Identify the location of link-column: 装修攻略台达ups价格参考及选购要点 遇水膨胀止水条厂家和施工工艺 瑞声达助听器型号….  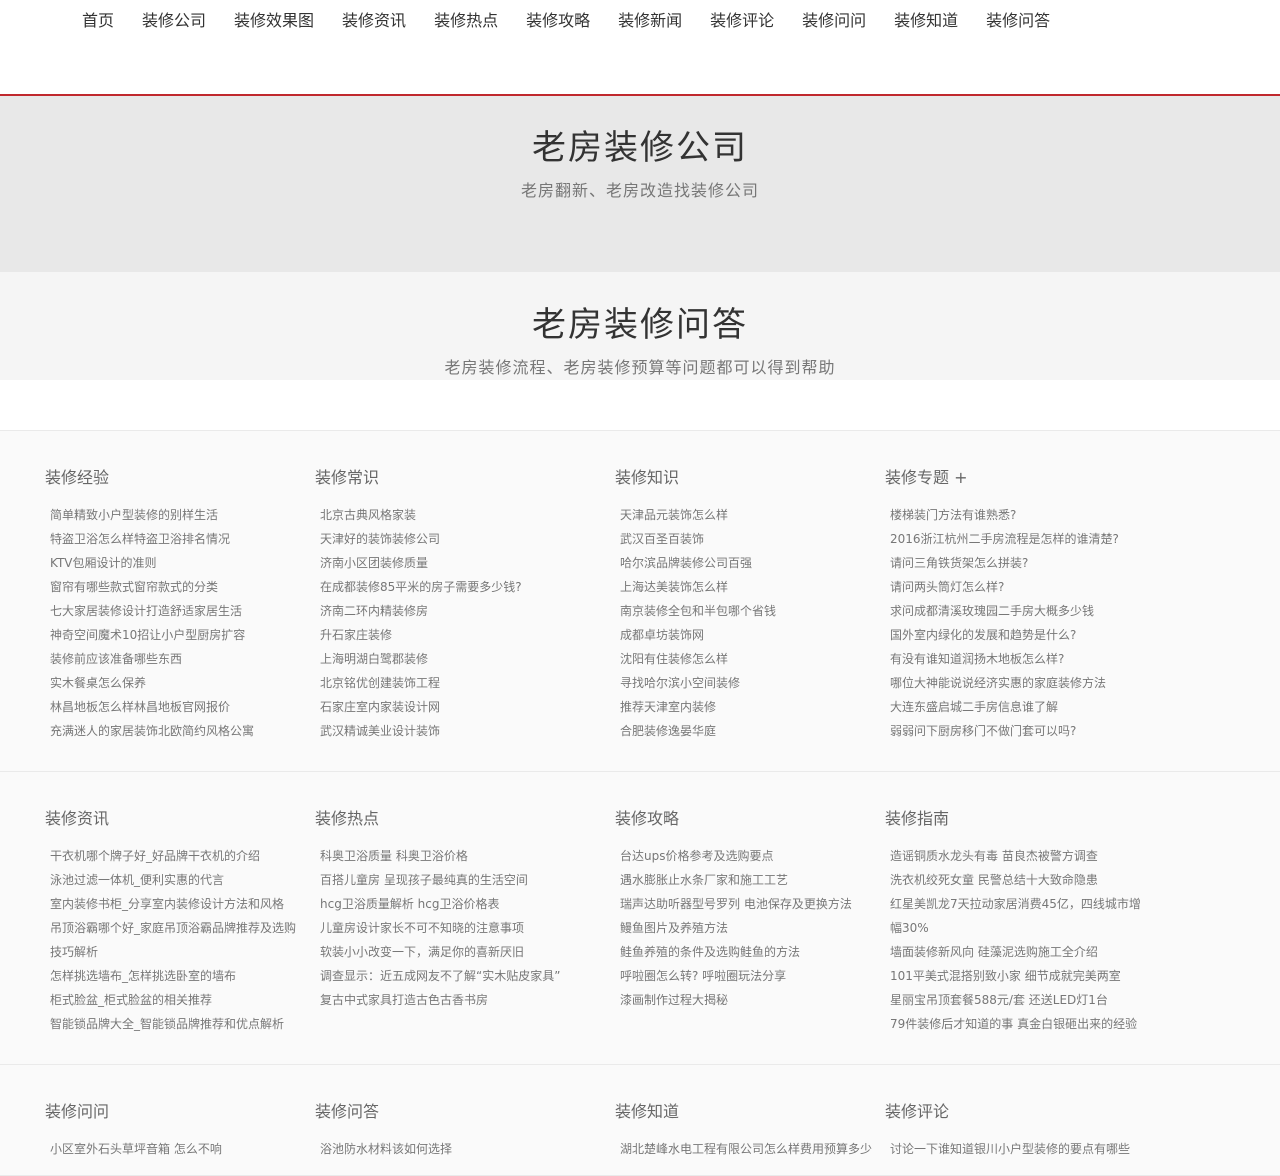
(745, 910).